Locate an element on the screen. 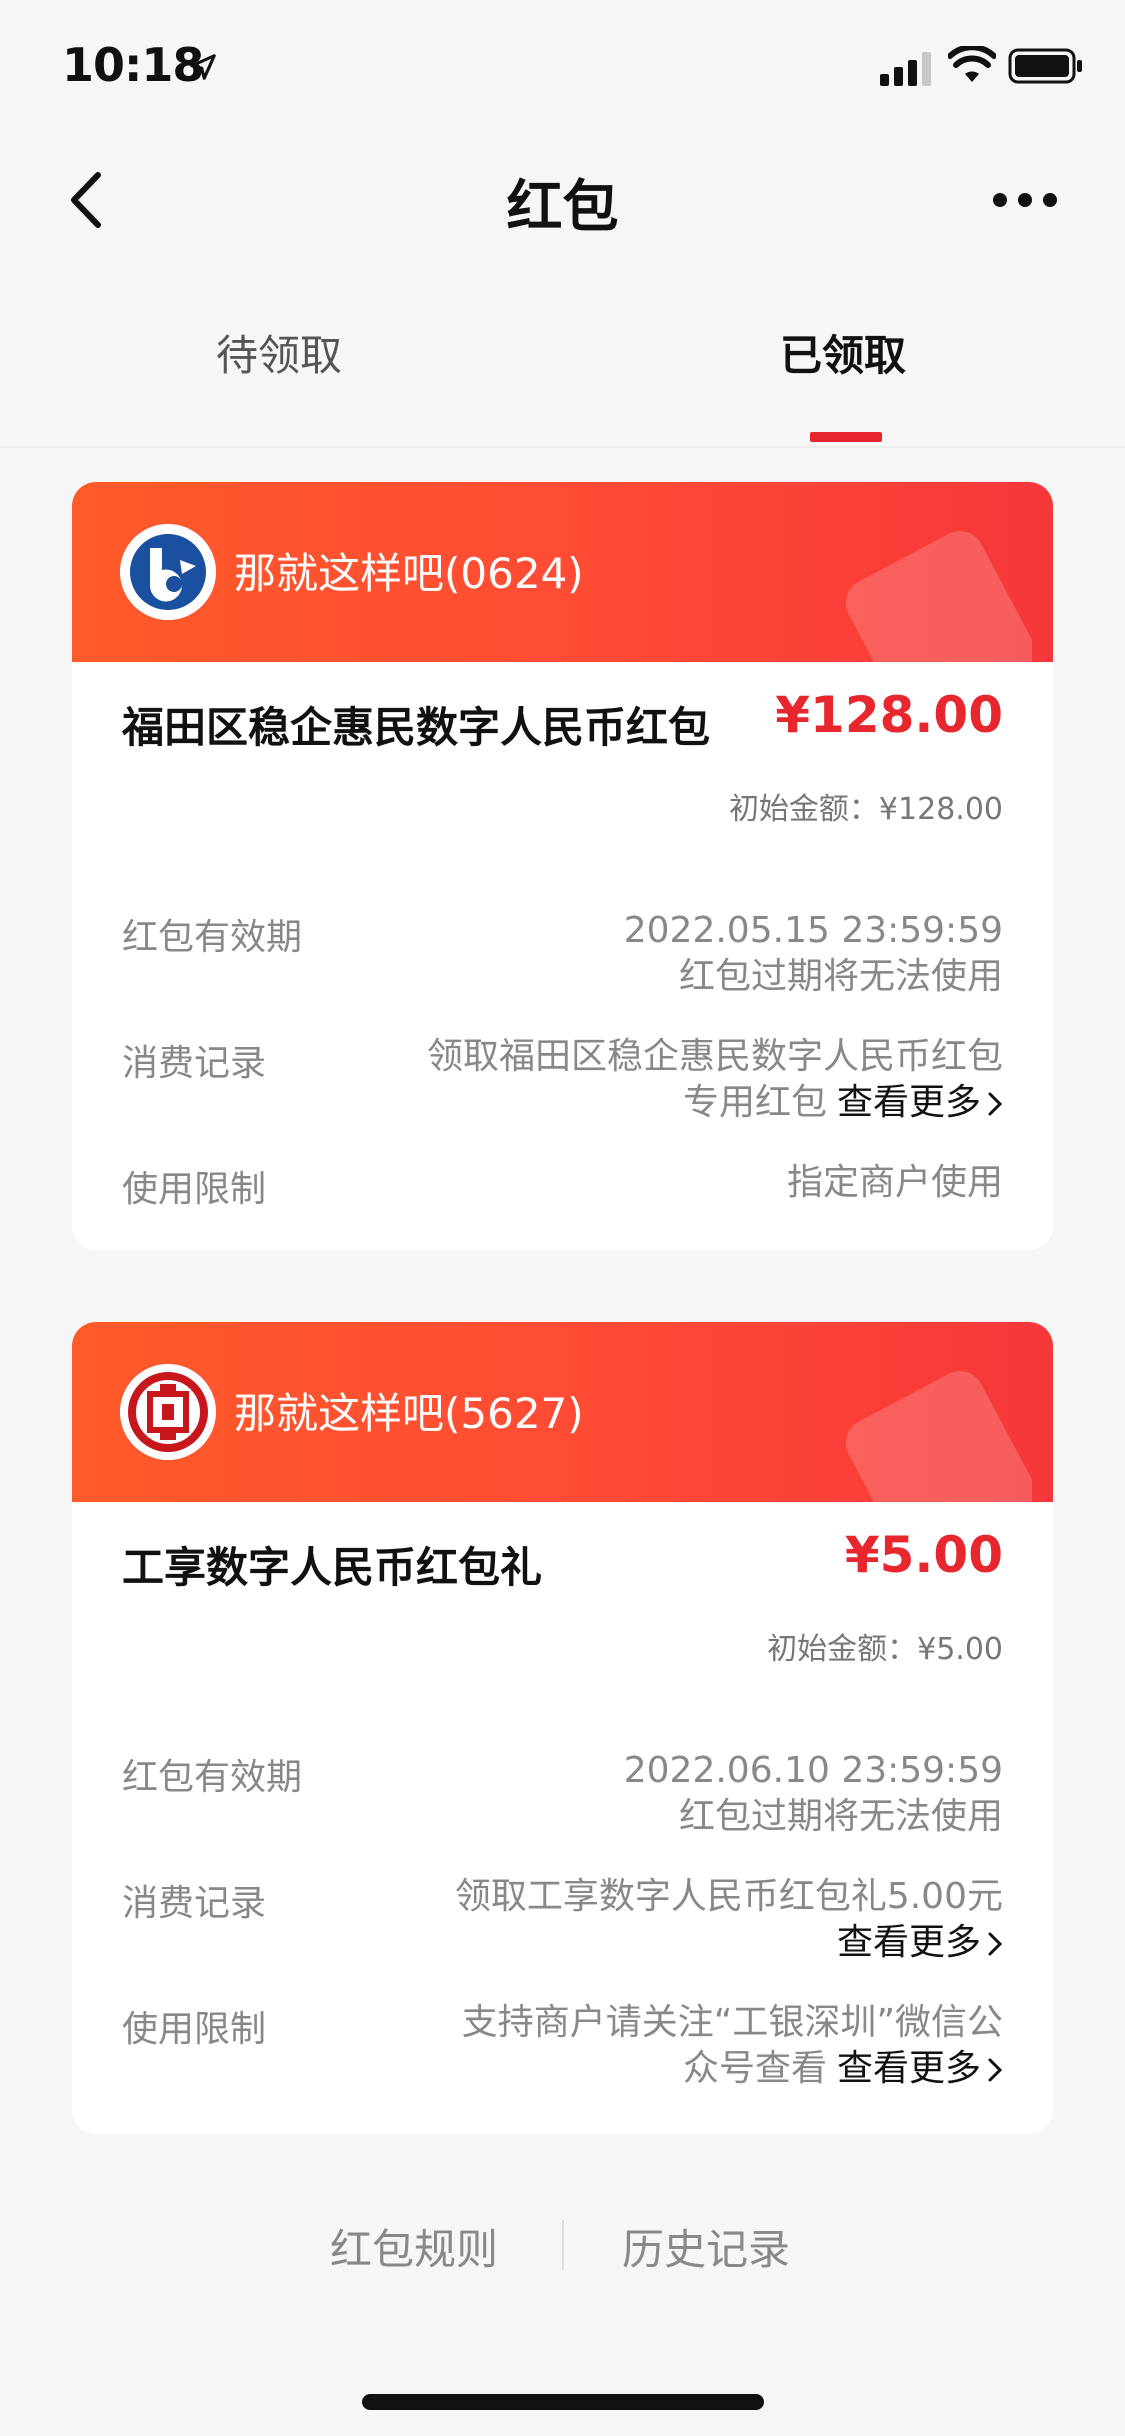 This screenshot has height=2436, width=1125. tab-pending: 待领取 is located at coordinates (279, 352).